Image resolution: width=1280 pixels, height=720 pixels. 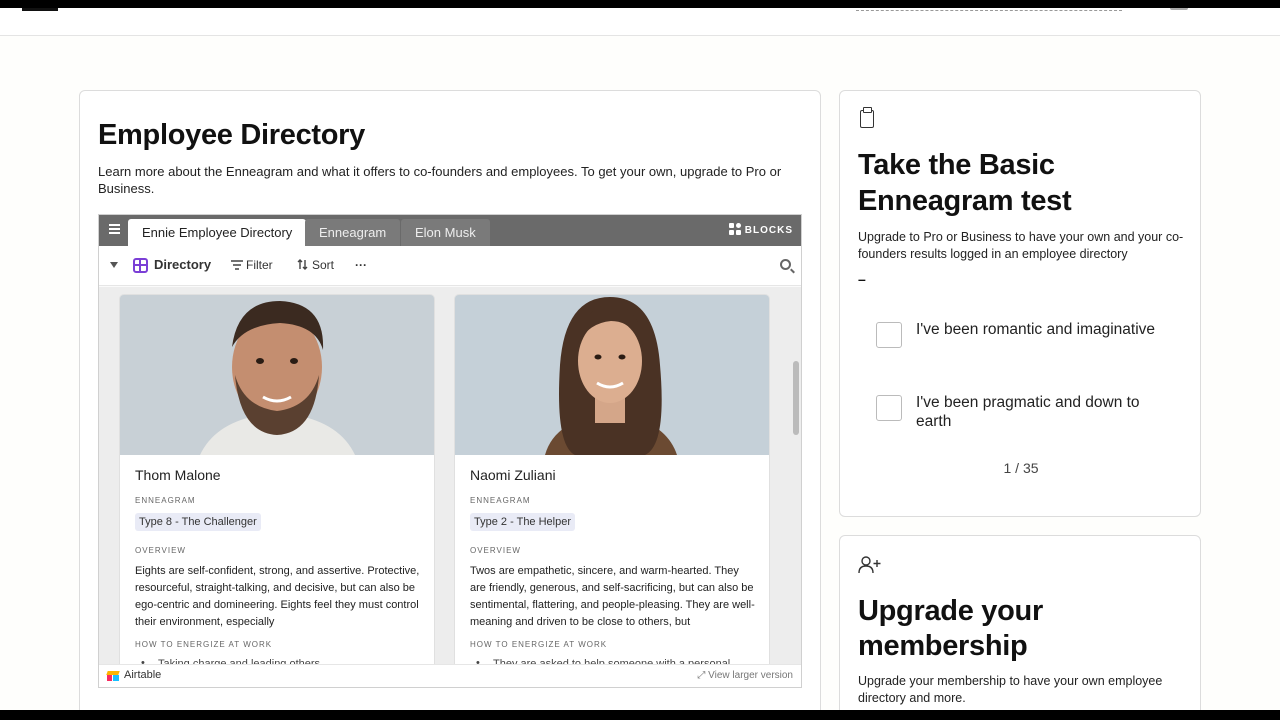 What do you see at coordinates (198, 522) in the screenshot?
I see `enneagram-type-tag: Type 8 - The Challenger` at bounding box center [198, 522].